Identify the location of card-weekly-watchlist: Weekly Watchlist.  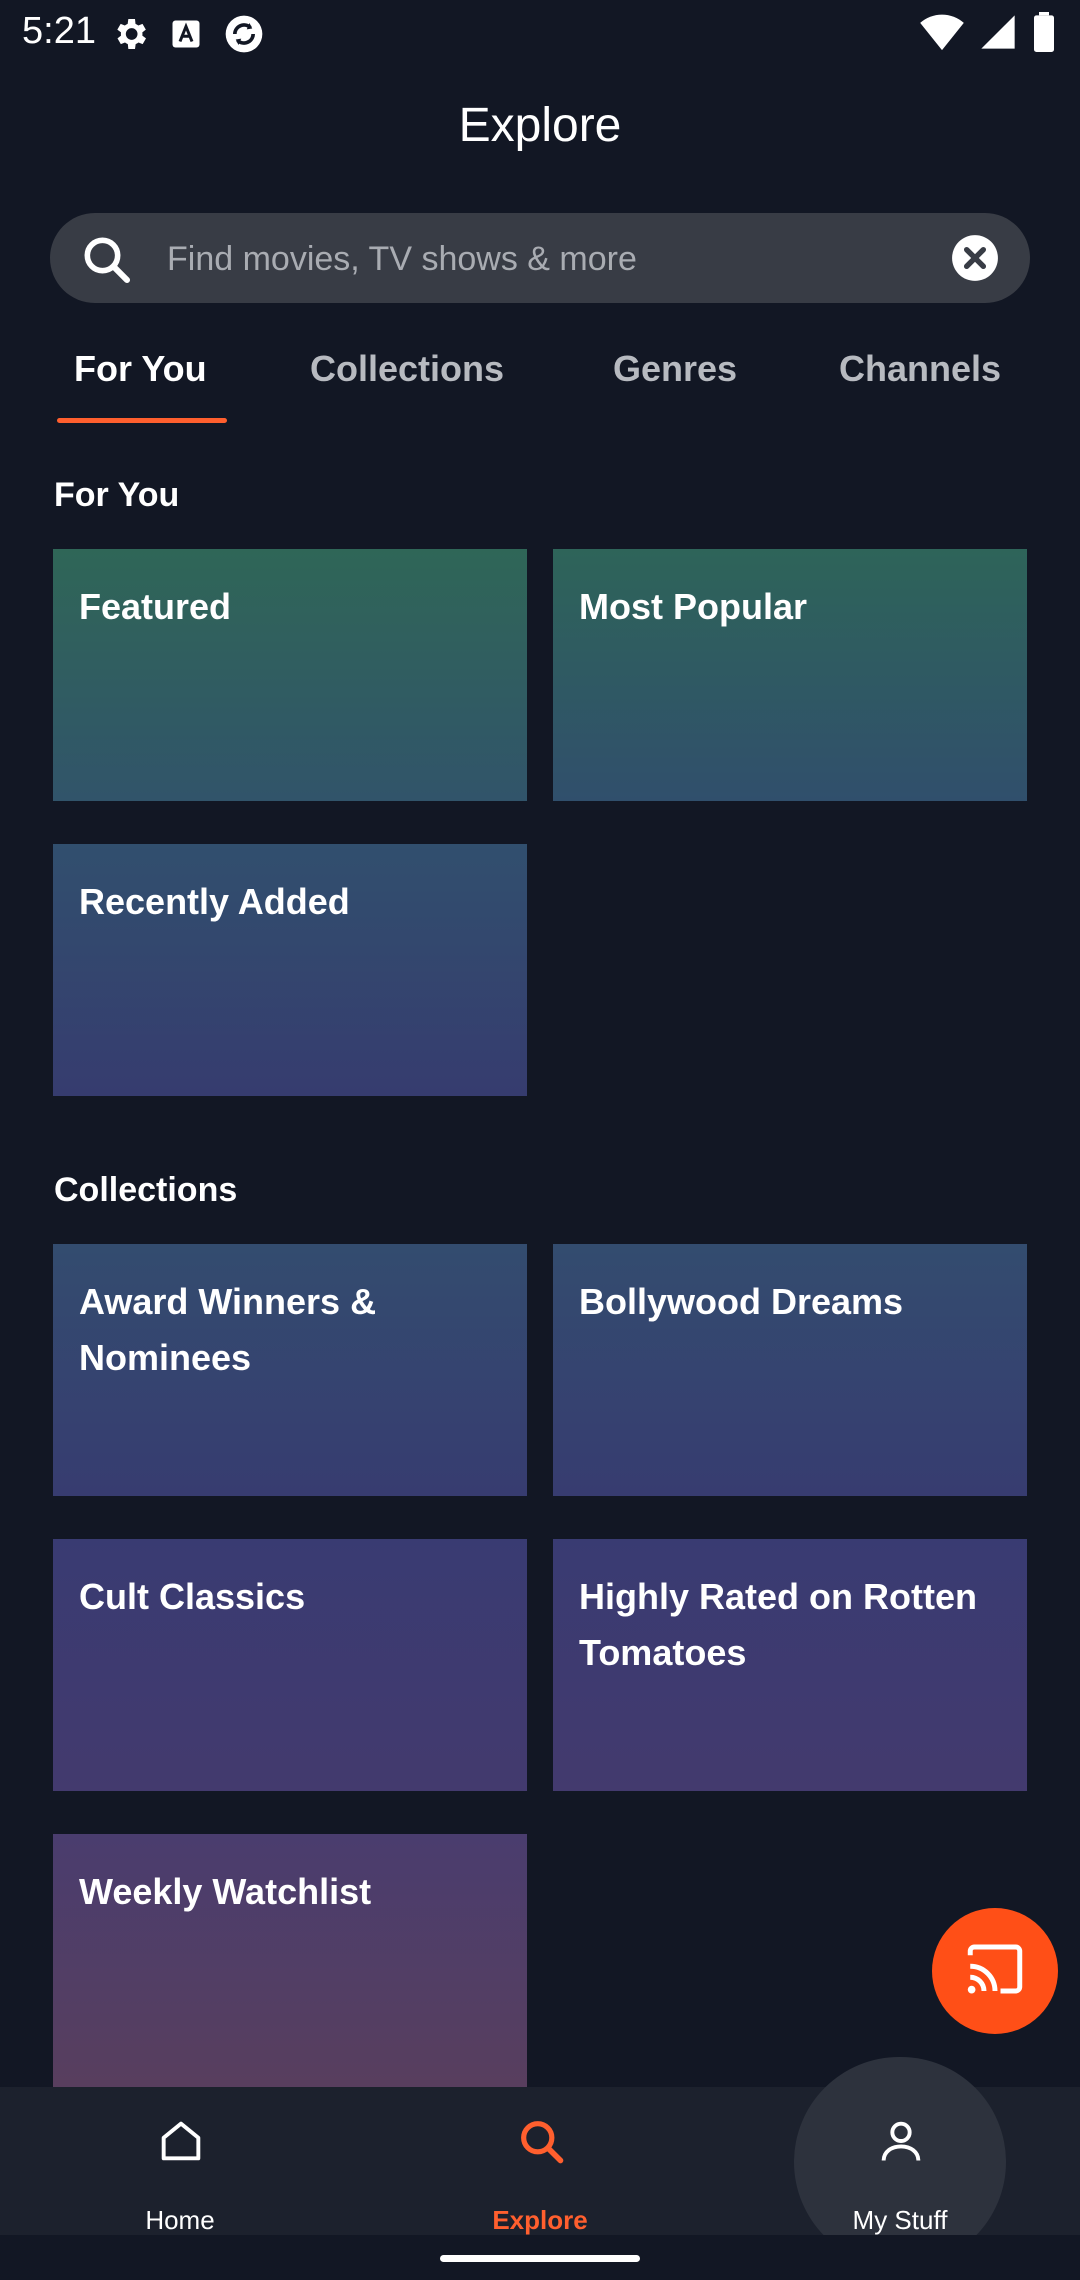
(290, 1960).